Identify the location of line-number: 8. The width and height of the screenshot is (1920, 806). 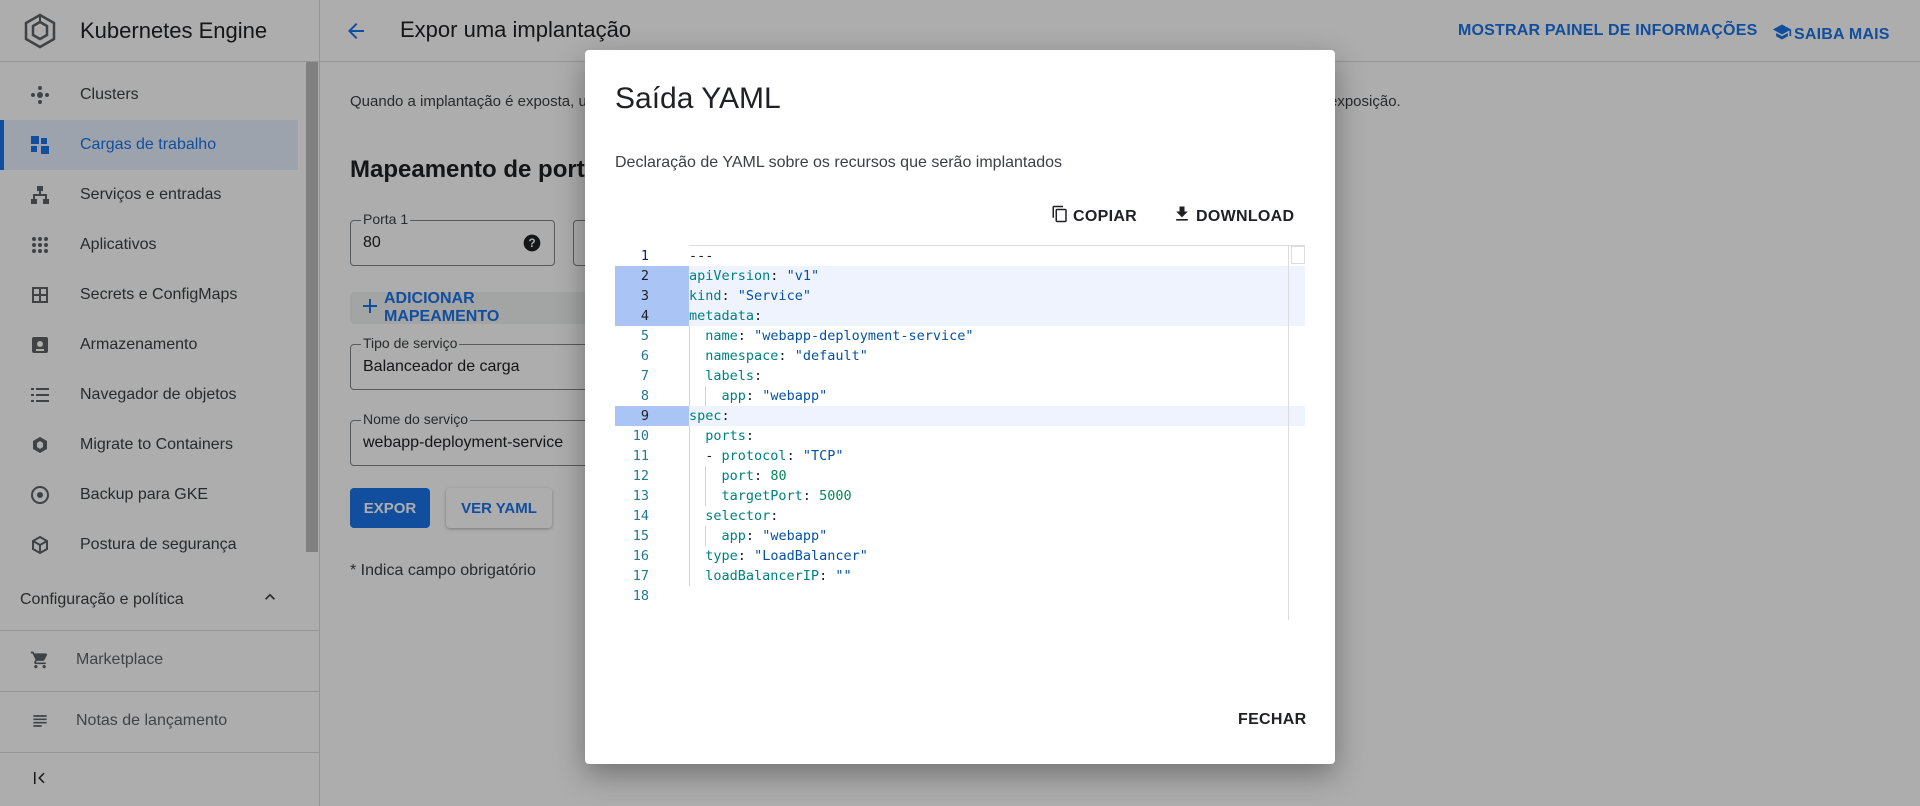
(644, 396).